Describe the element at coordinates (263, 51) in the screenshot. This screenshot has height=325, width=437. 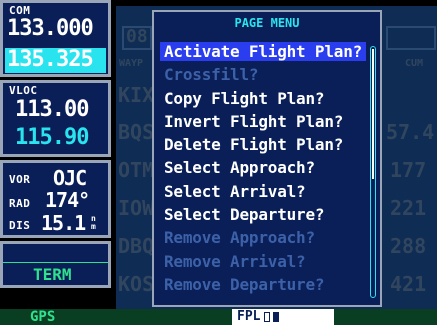
I see `menu-item-activate-flight-plan: Activate Flight Plan?` at that location.